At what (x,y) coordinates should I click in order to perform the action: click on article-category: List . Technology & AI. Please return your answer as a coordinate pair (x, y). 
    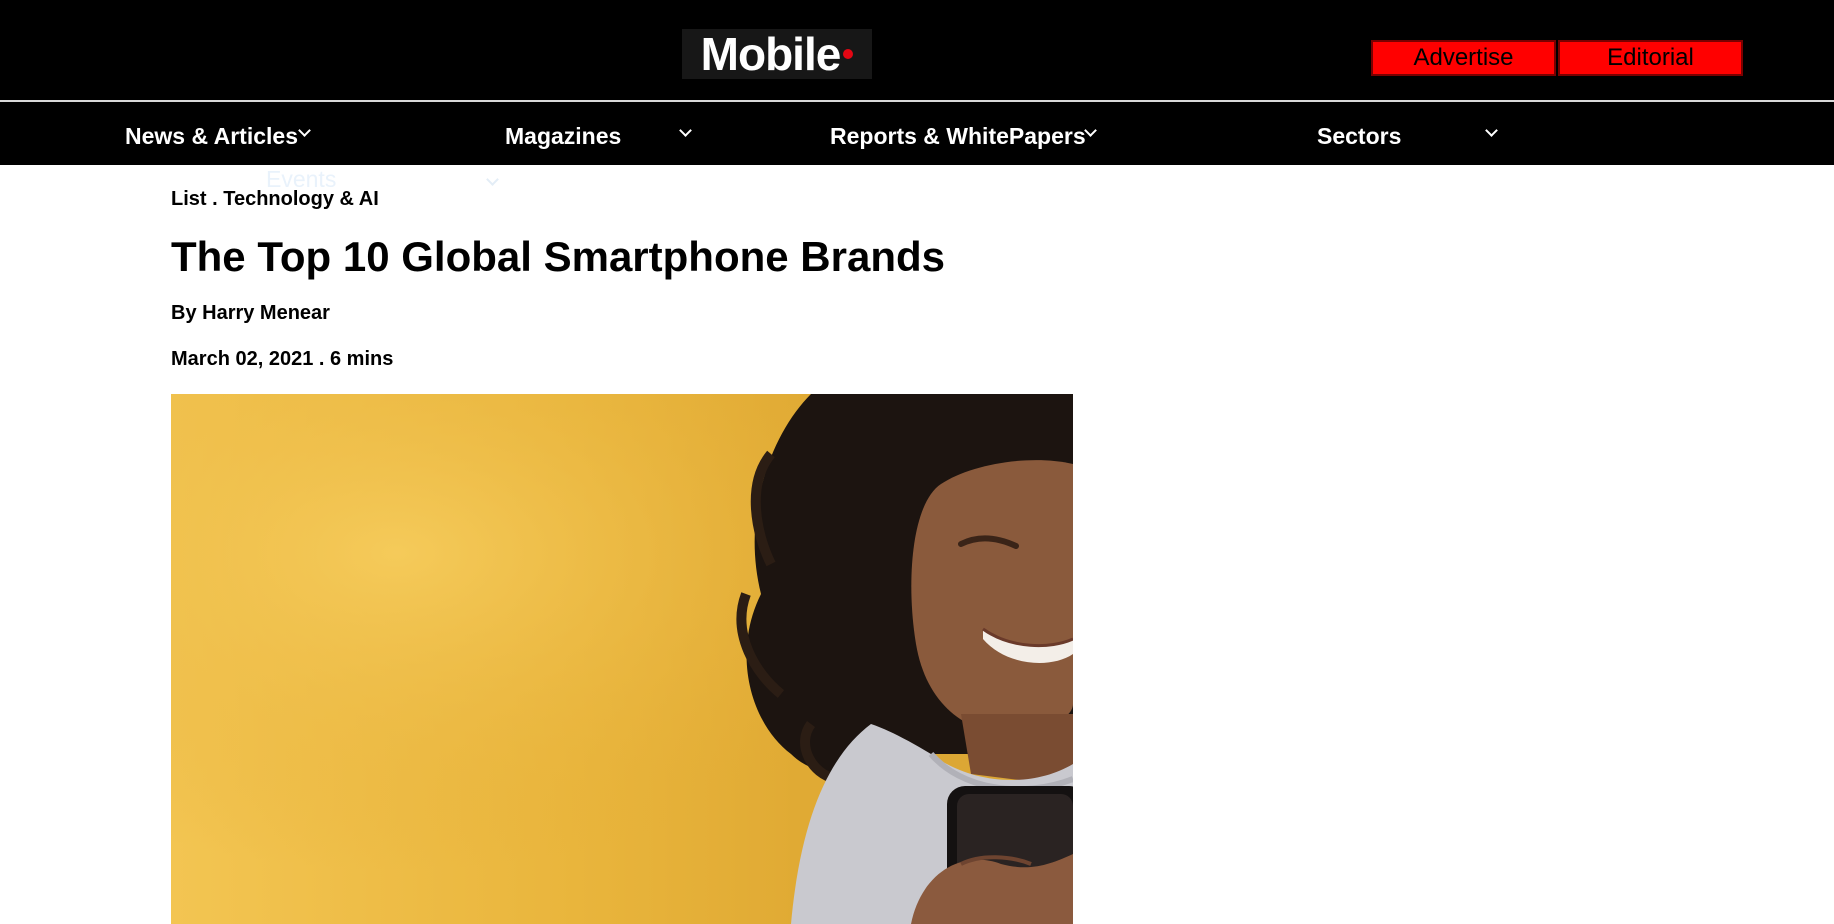
    Looking at the image, I should click on (275, 199).